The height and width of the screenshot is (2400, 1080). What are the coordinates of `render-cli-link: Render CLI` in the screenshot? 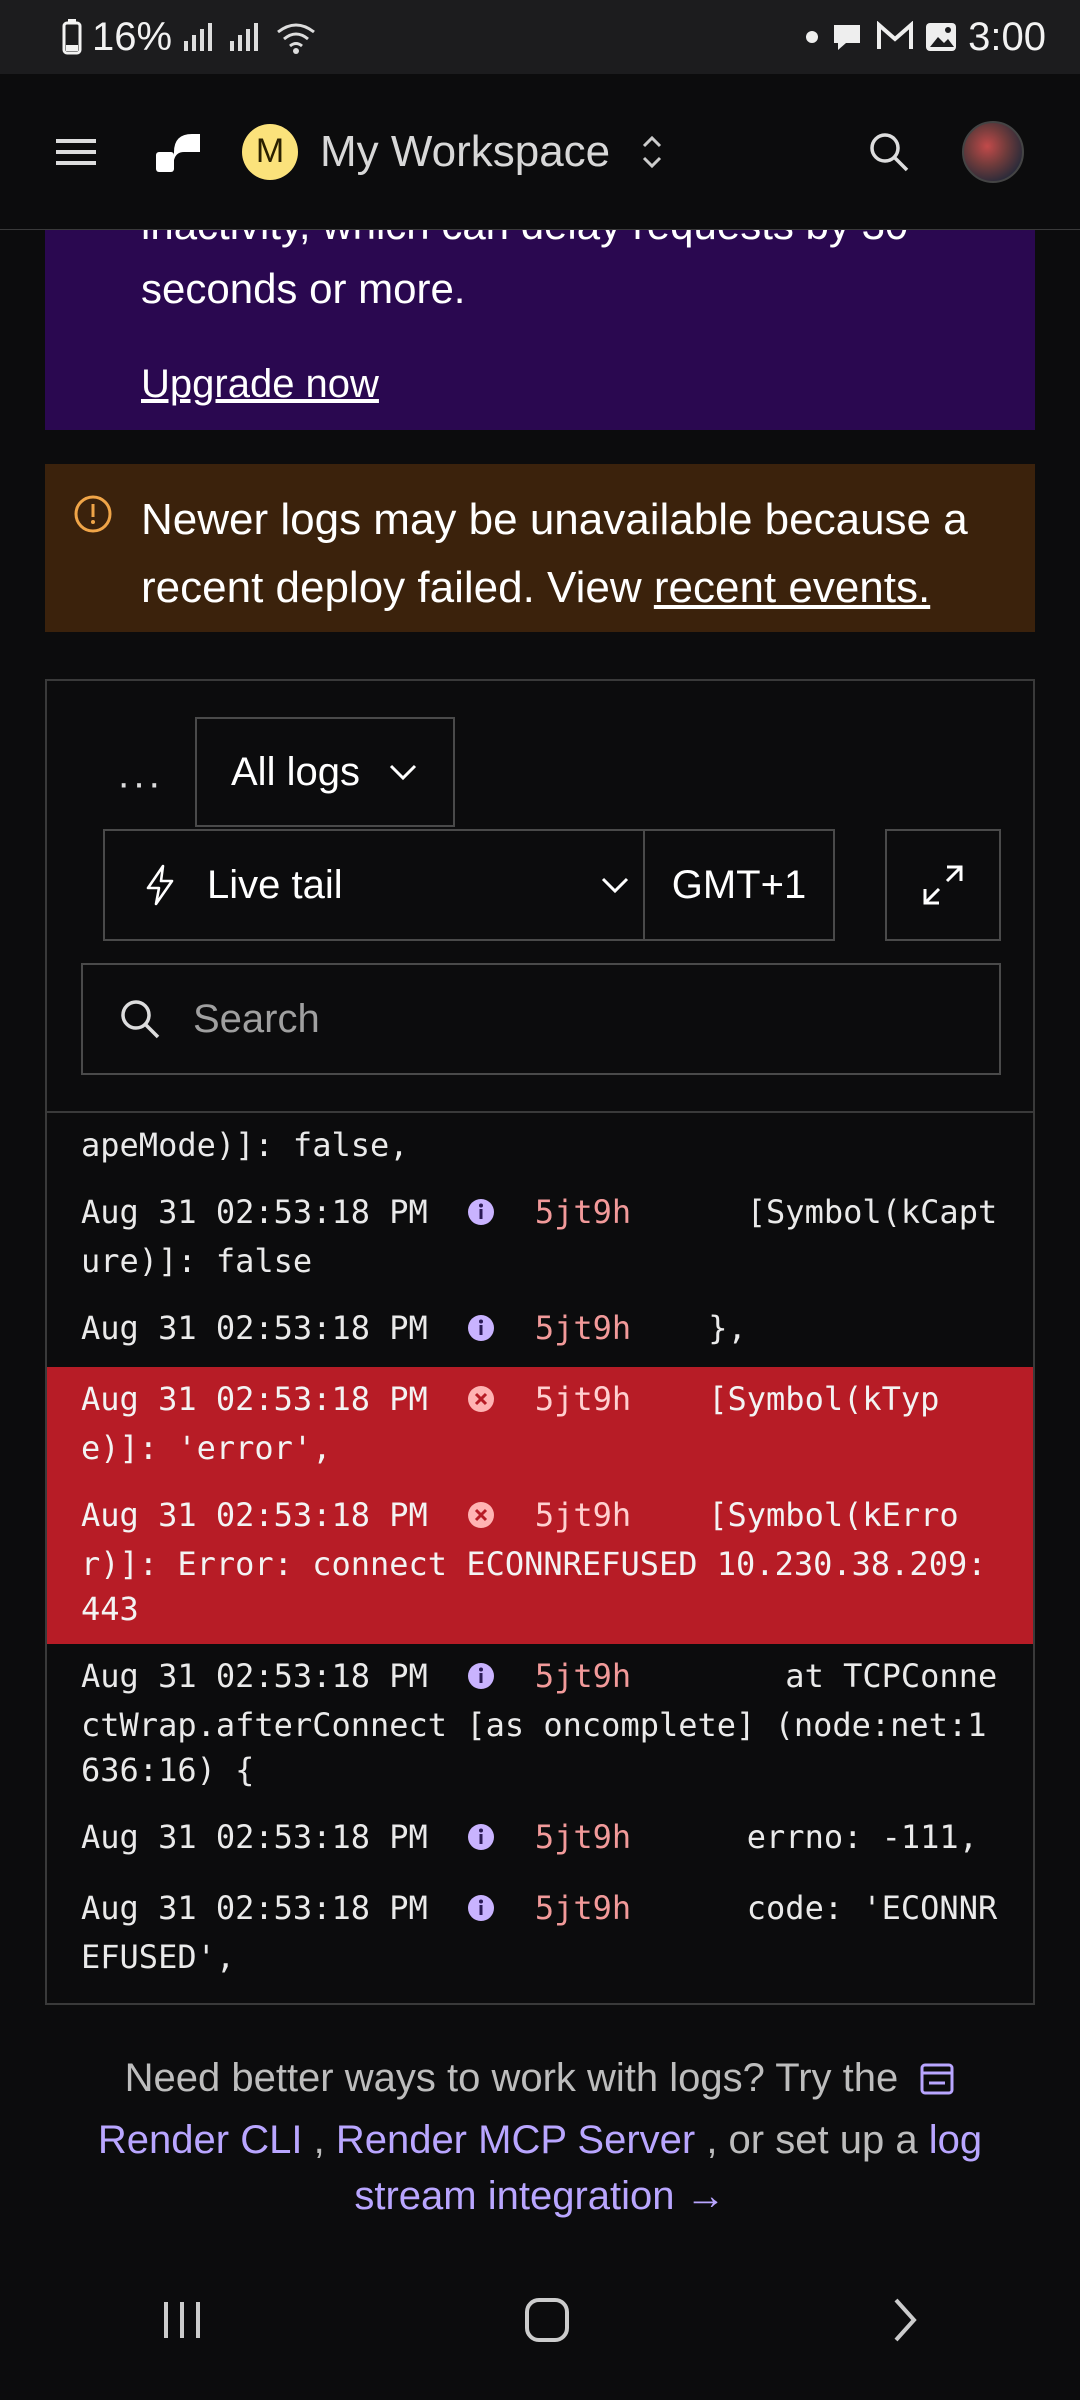 It's located at (200, 2140).